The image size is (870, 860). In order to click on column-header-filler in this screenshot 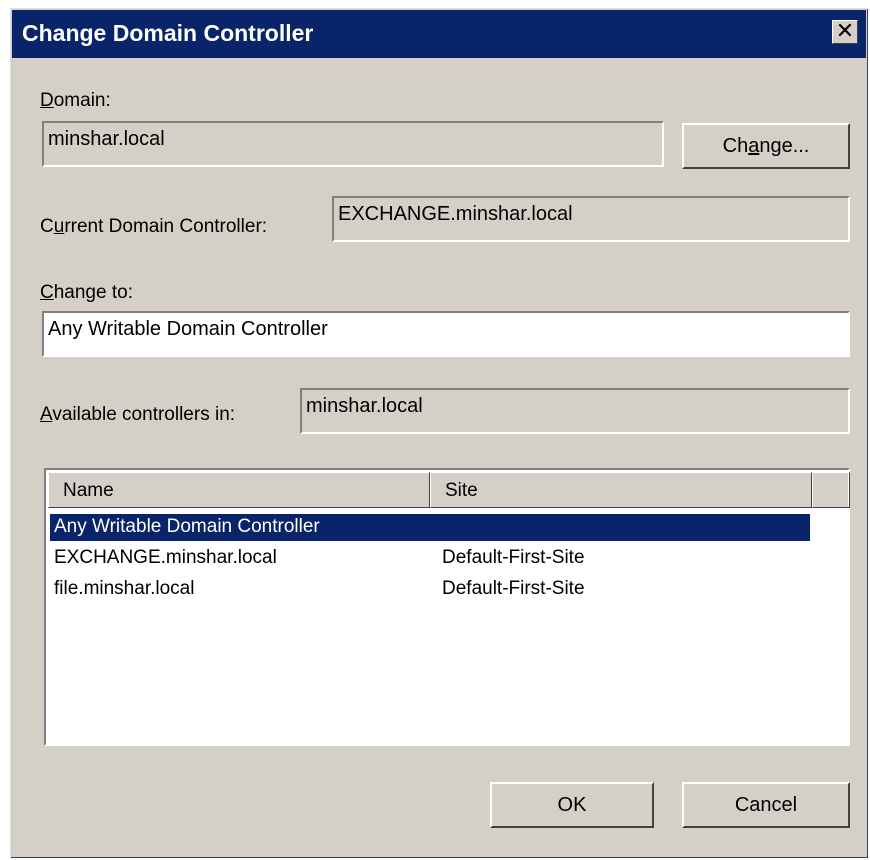, I will do `click(831, 490)`.